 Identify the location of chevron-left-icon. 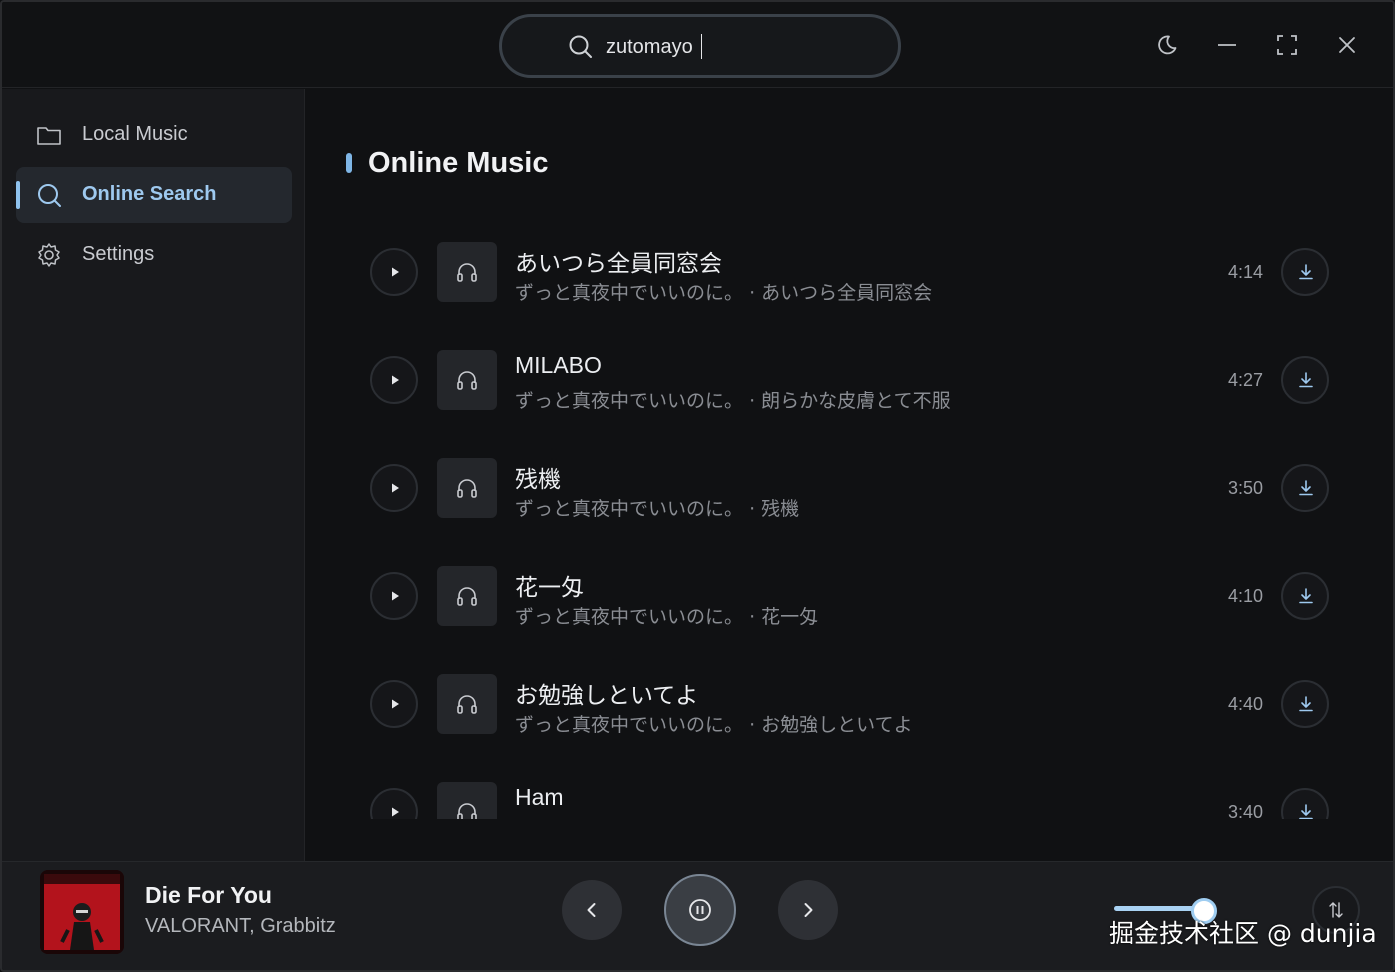
(591, 910).